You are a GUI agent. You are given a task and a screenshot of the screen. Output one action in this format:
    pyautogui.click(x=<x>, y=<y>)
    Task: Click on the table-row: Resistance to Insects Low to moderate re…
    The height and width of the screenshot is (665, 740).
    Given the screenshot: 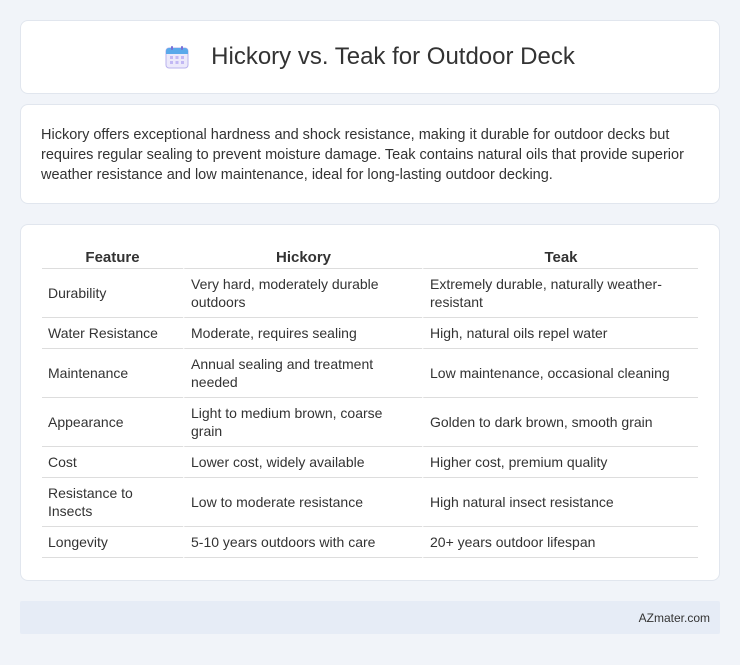 What is the action you would take?
    pyautogui.click(x=370, y=502)
    